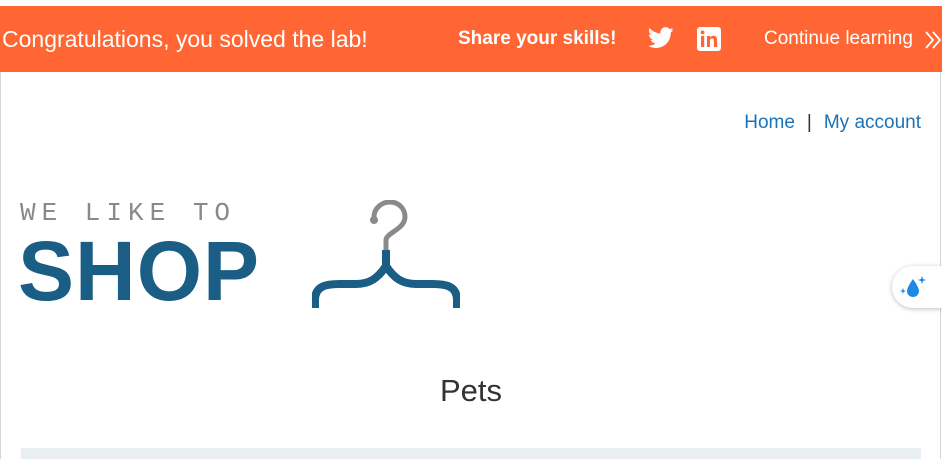  I want to click on nav-my-account-link: My account, so click(872, 122).